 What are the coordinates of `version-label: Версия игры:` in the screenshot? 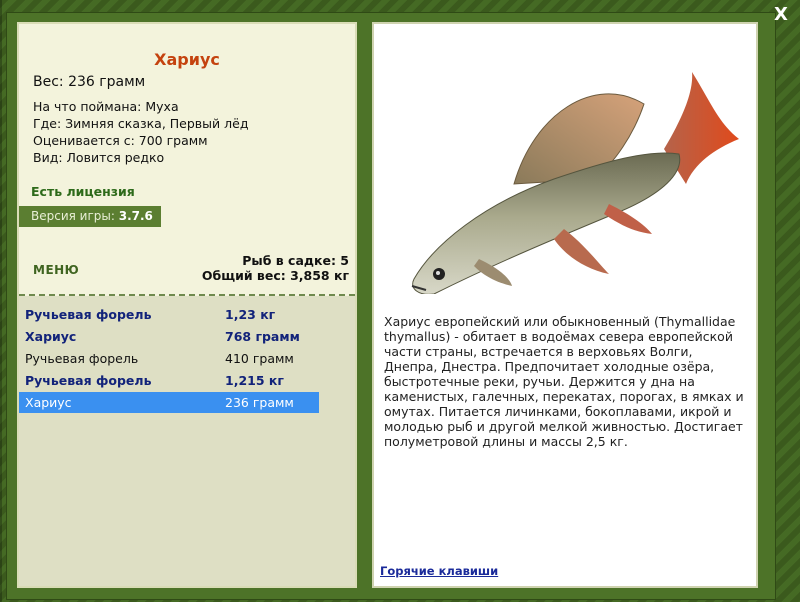 It's located at (73, 216).